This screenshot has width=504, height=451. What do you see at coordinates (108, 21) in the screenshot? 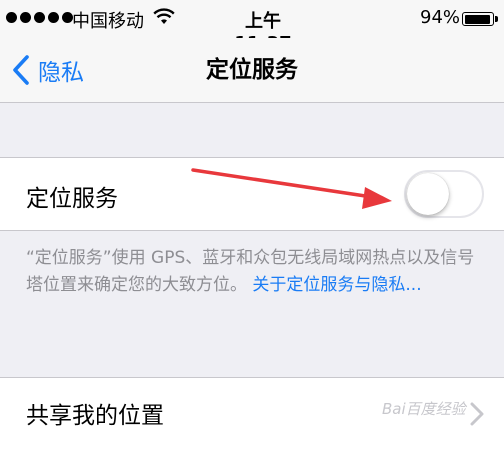
I see `carrier-name: 中国移动` at bounding box center [108, 21].